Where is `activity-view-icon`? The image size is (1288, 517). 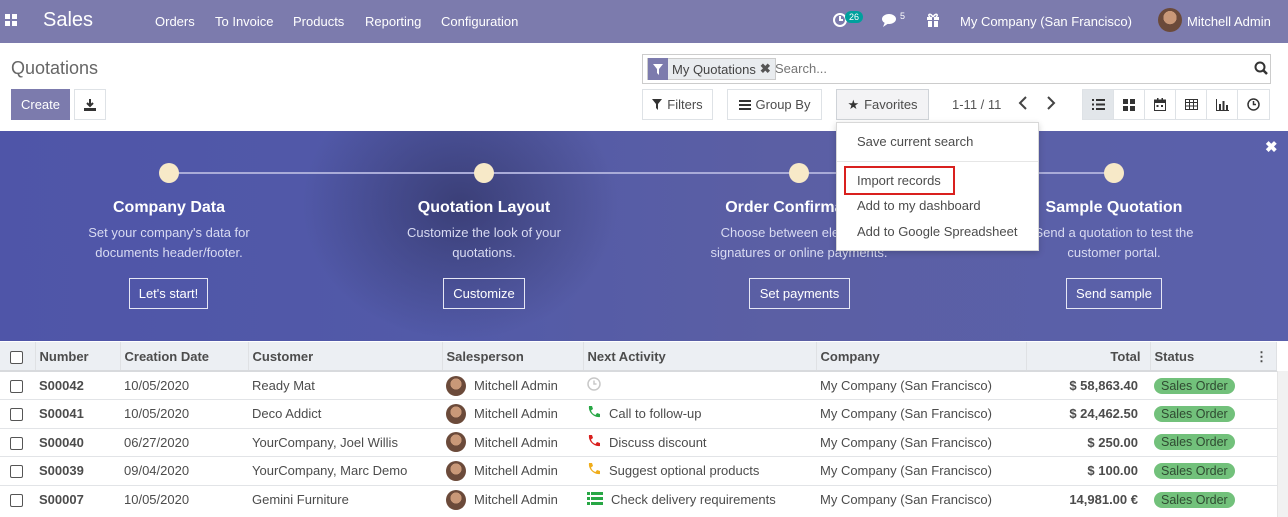
activity-view-icon is located at coordinates (1253, 104).